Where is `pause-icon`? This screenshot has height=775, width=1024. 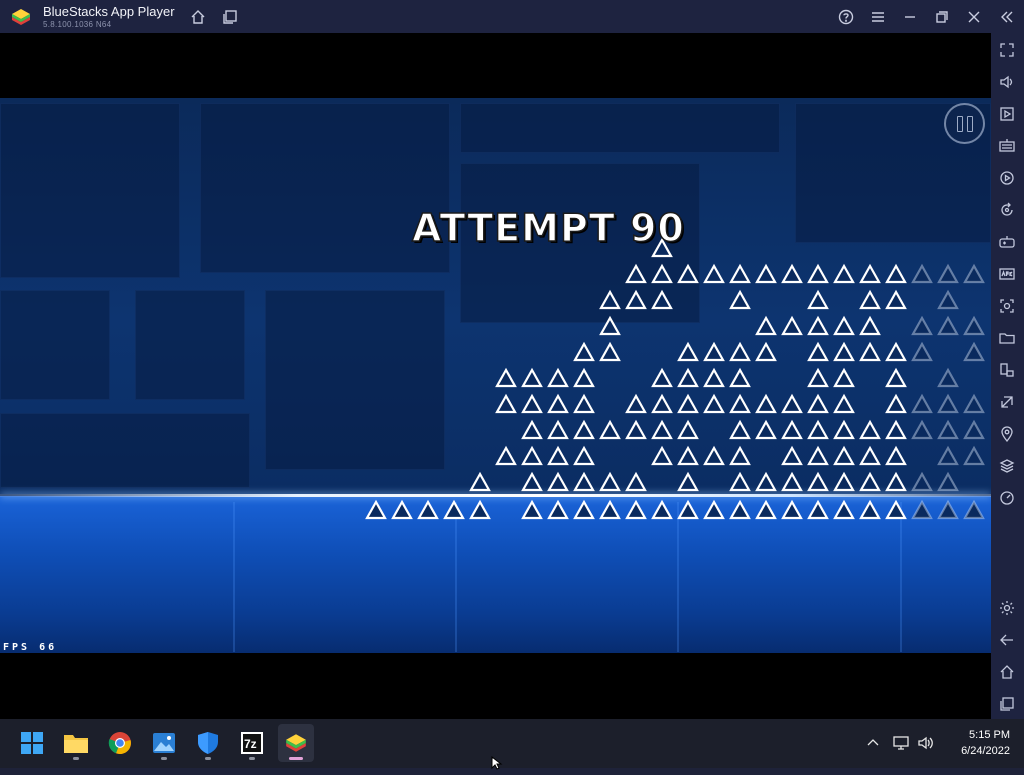
pause-icon is located at coordinates (969, 123).